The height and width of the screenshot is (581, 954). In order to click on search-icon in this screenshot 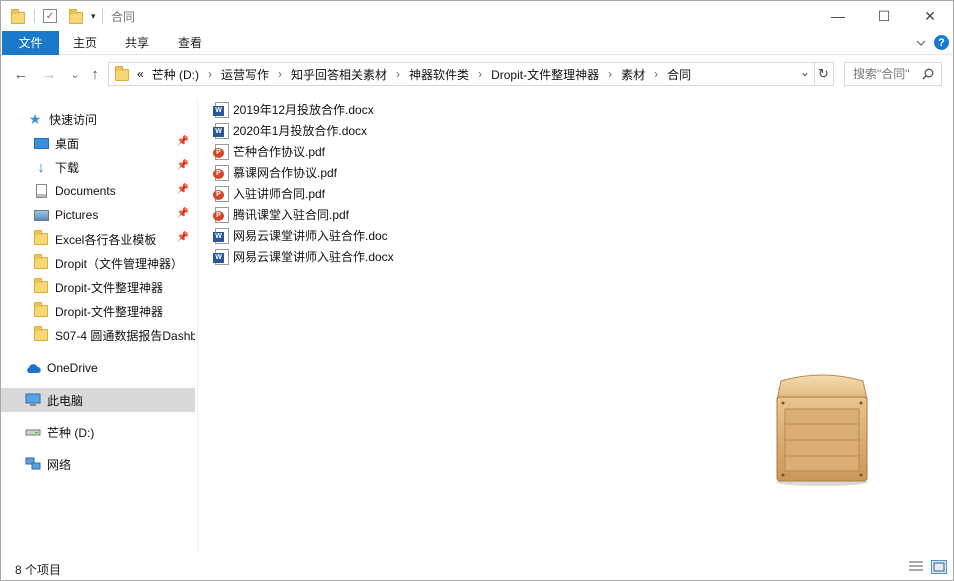, I will do `click(928, 75)`.